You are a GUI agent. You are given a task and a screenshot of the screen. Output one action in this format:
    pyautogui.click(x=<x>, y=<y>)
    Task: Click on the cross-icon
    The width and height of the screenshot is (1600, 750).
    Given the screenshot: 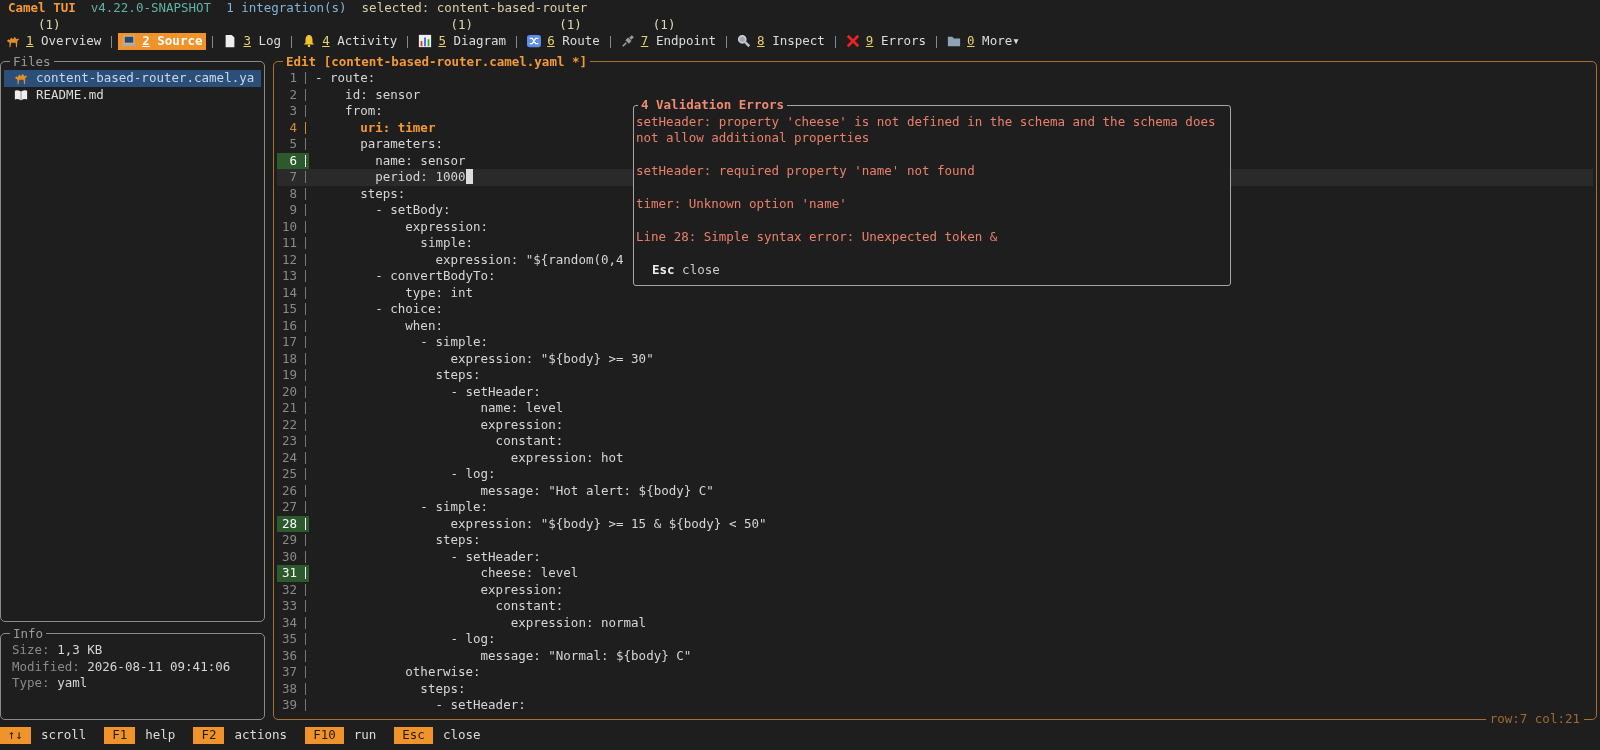 What is the action you would take?
    pyautogui.click(x=852, y=41)
    